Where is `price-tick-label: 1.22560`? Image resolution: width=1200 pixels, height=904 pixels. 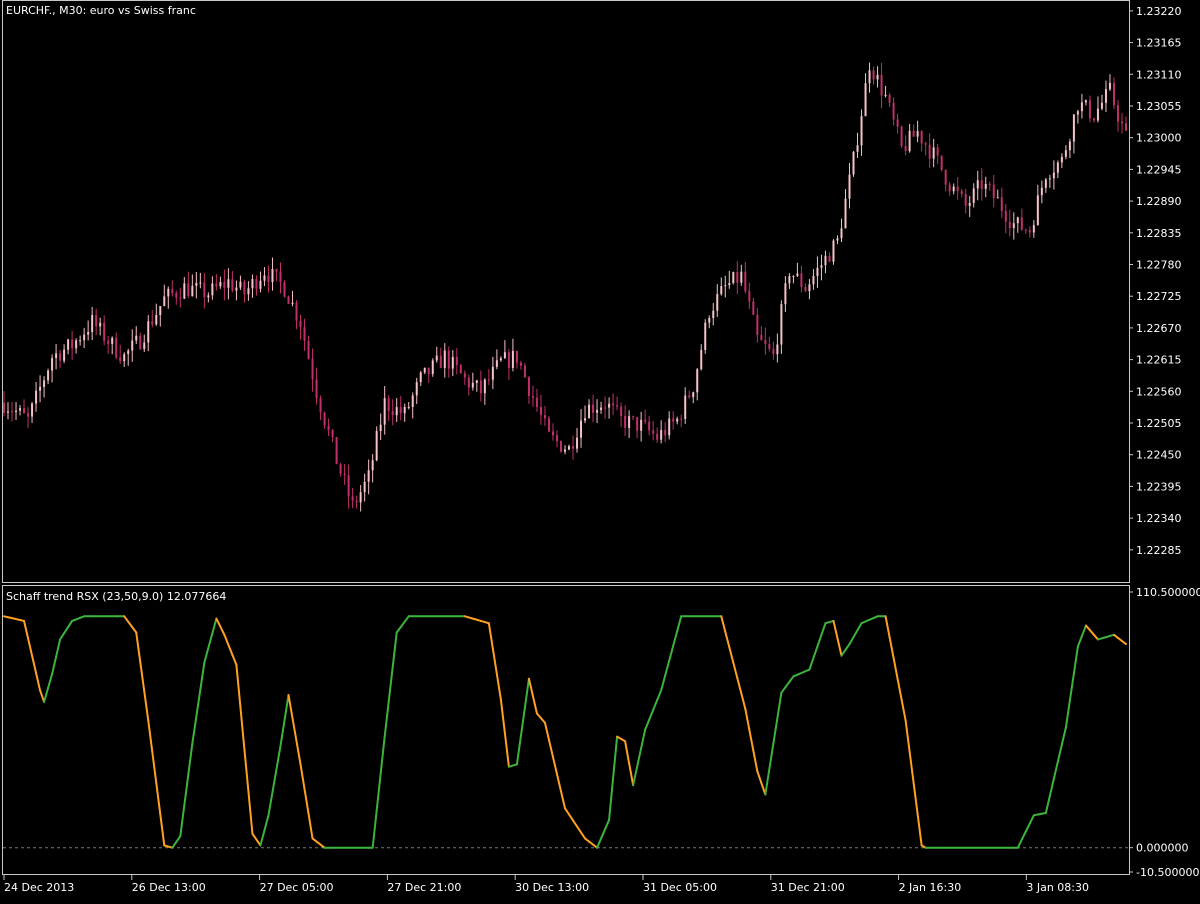 price-tick-label: 1.22560 is located at coordinates (1159, 391).